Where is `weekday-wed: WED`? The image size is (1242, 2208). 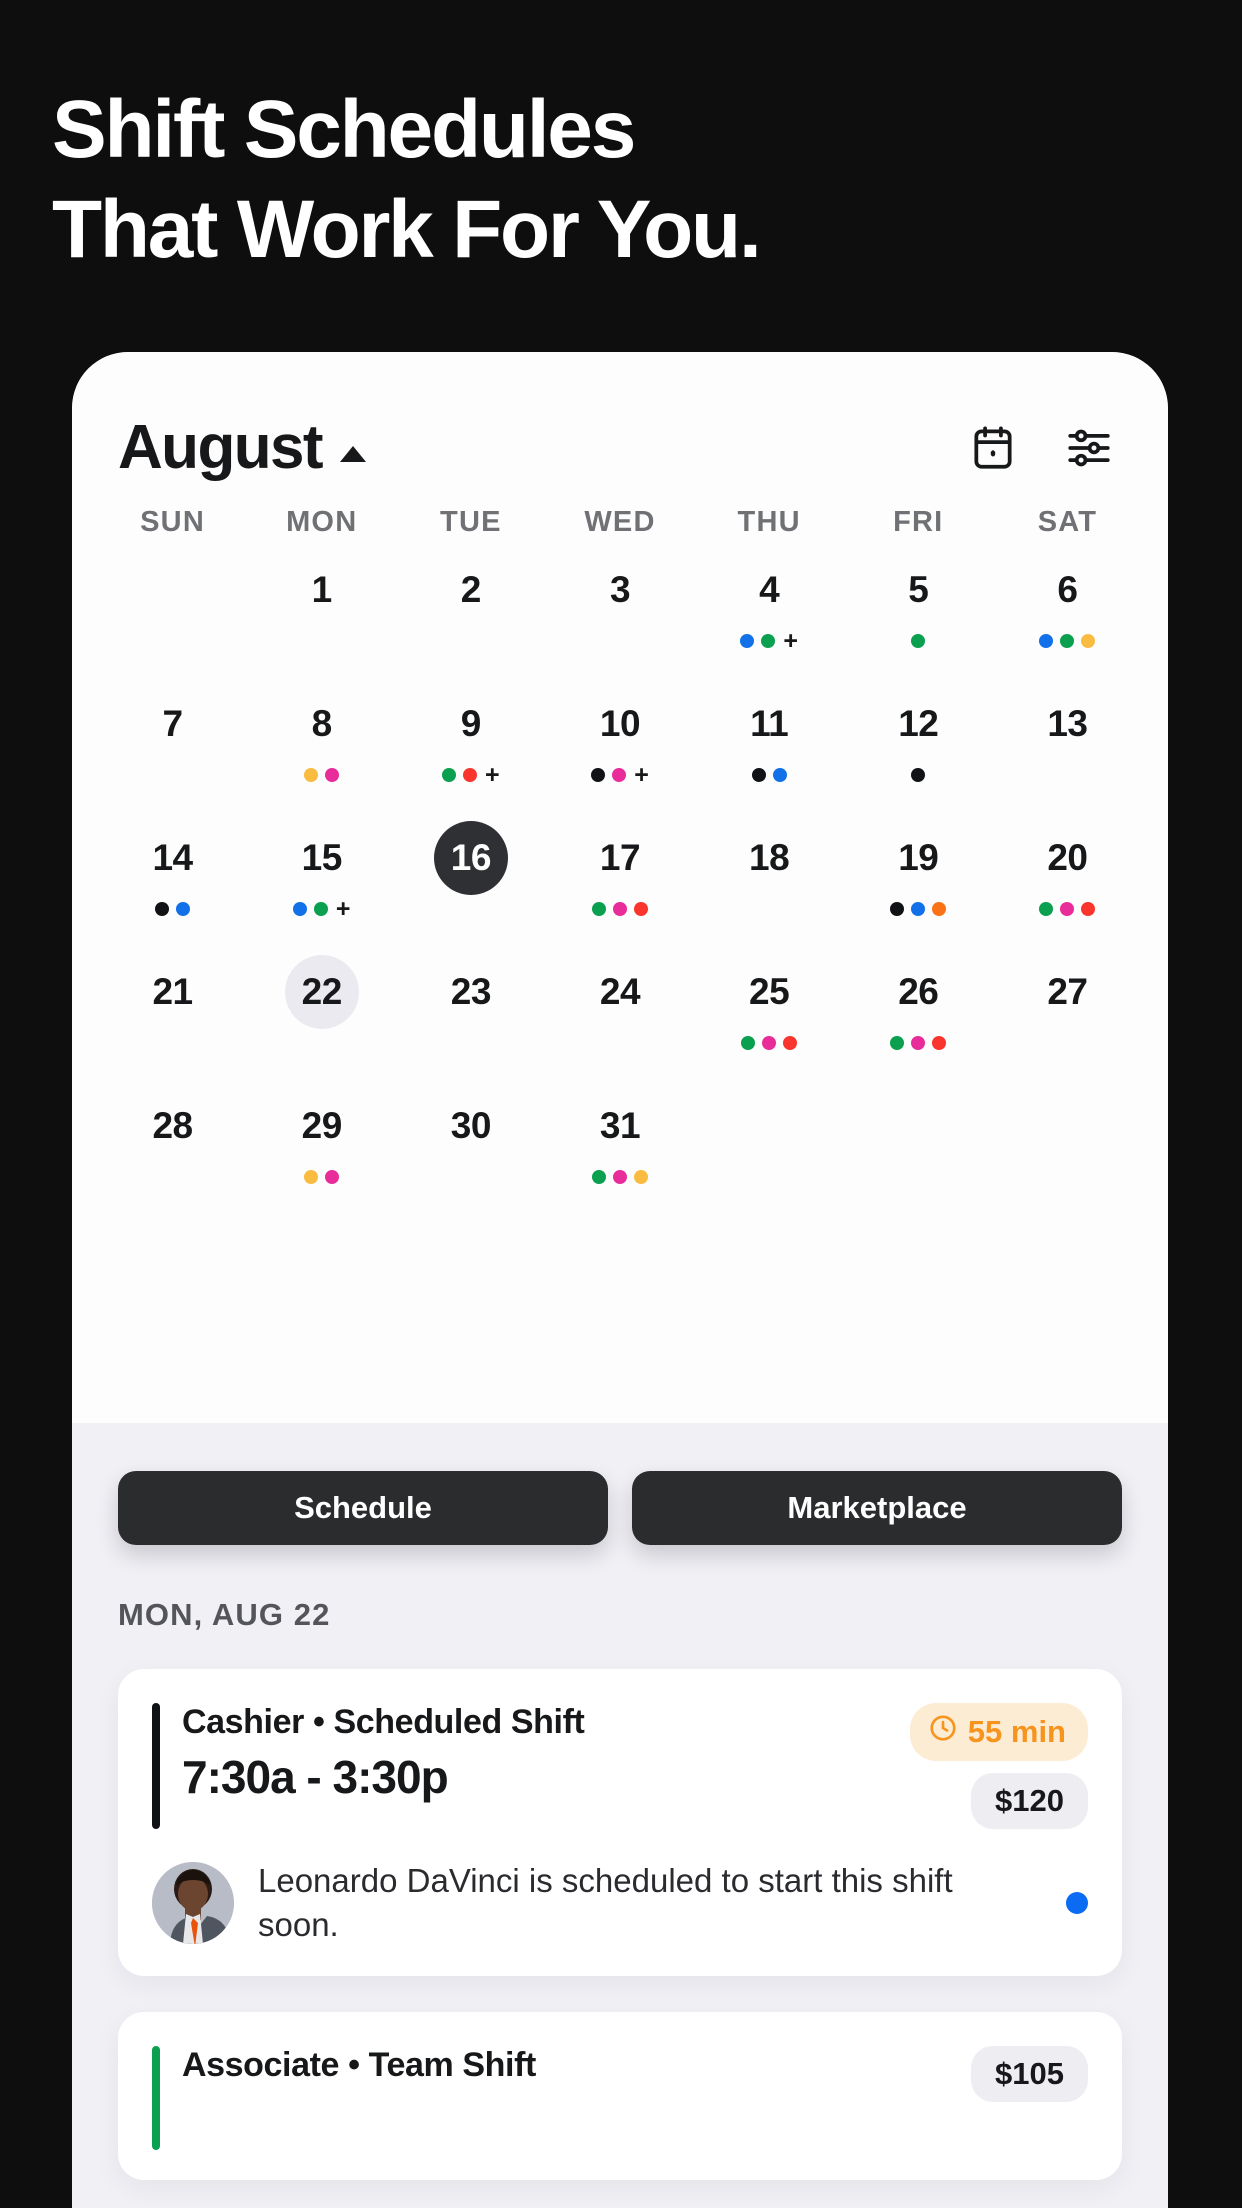 weekday-wed: WED is located at coordinates (620, 522).